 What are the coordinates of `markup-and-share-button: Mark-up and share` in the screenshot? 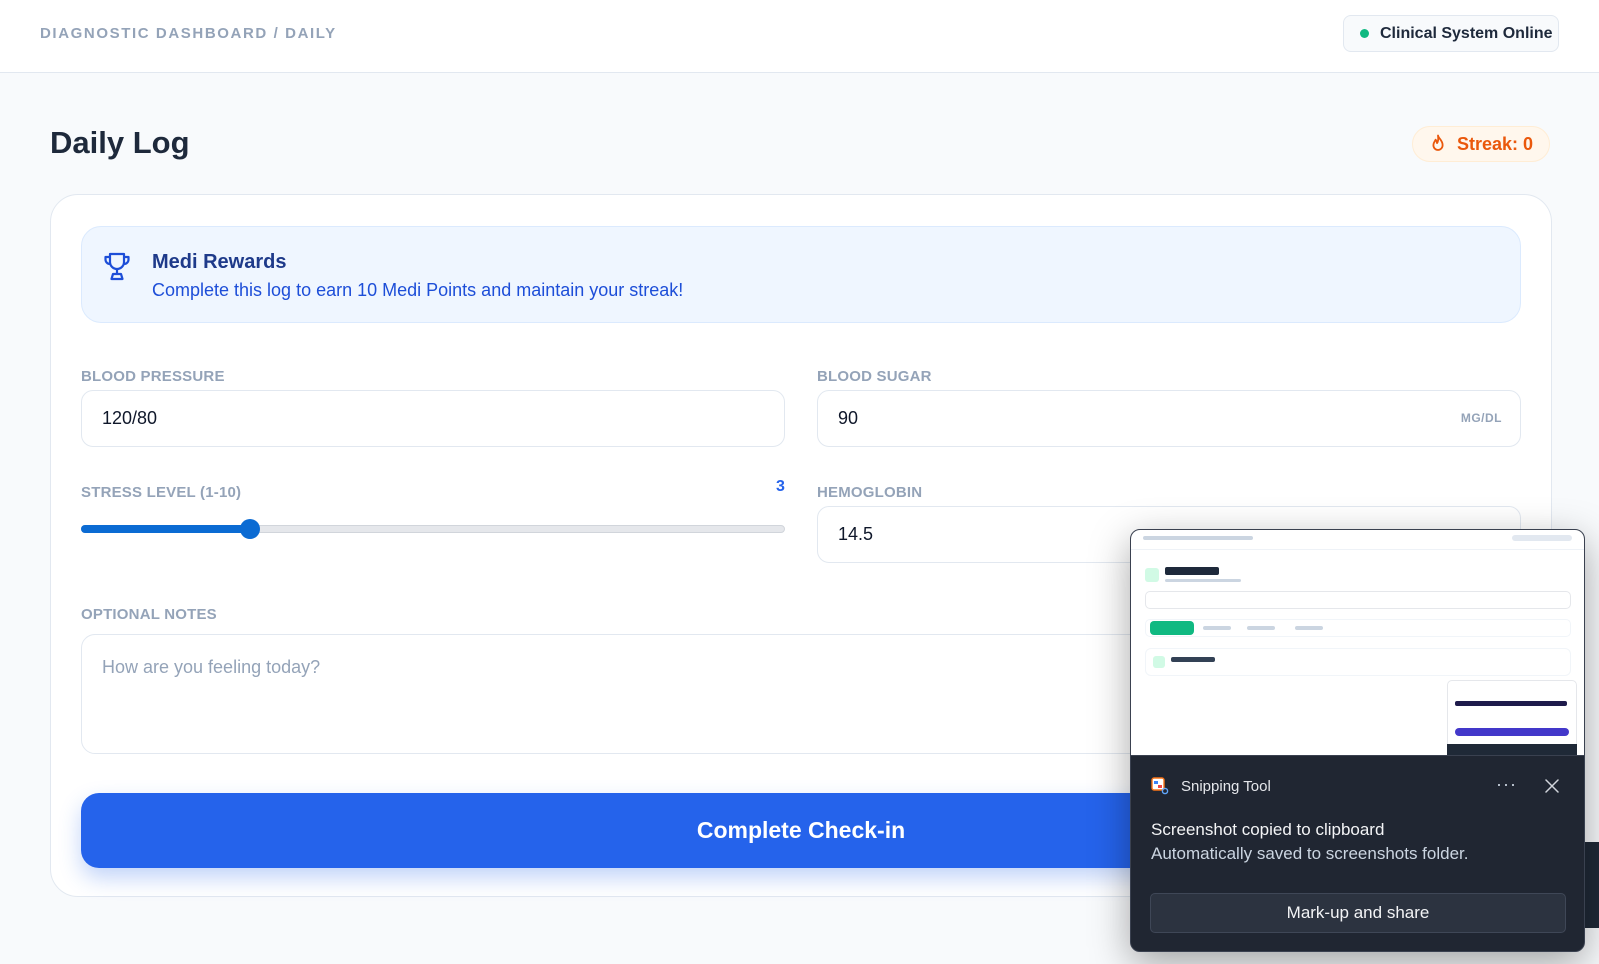 It's located at (1358, 913).